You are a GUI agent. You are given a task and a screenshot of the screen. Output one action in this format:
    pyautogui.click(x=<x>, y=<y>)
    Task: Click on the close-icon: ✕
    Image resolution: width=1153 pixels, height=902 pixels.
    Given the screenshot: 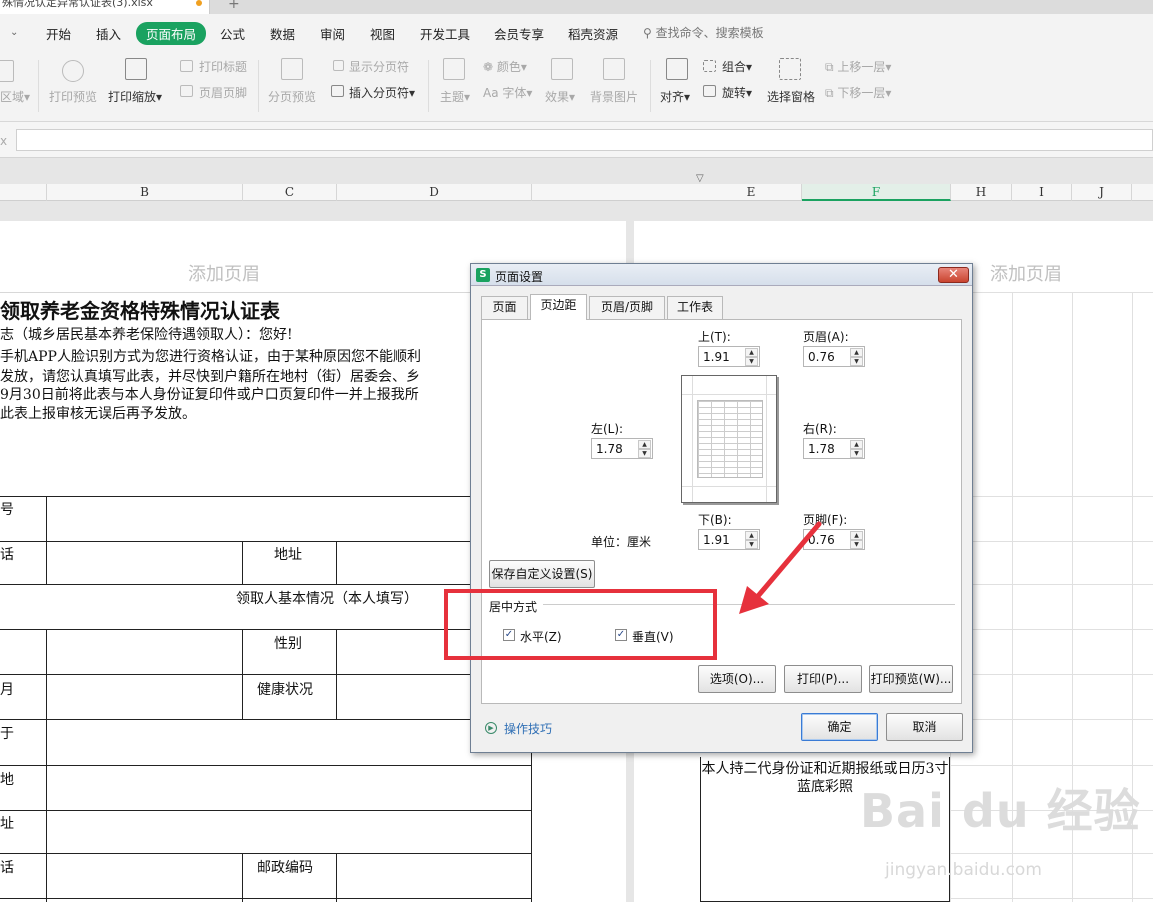 What is the action you would take?
    pyautogui.click(x=953, y=275)
    